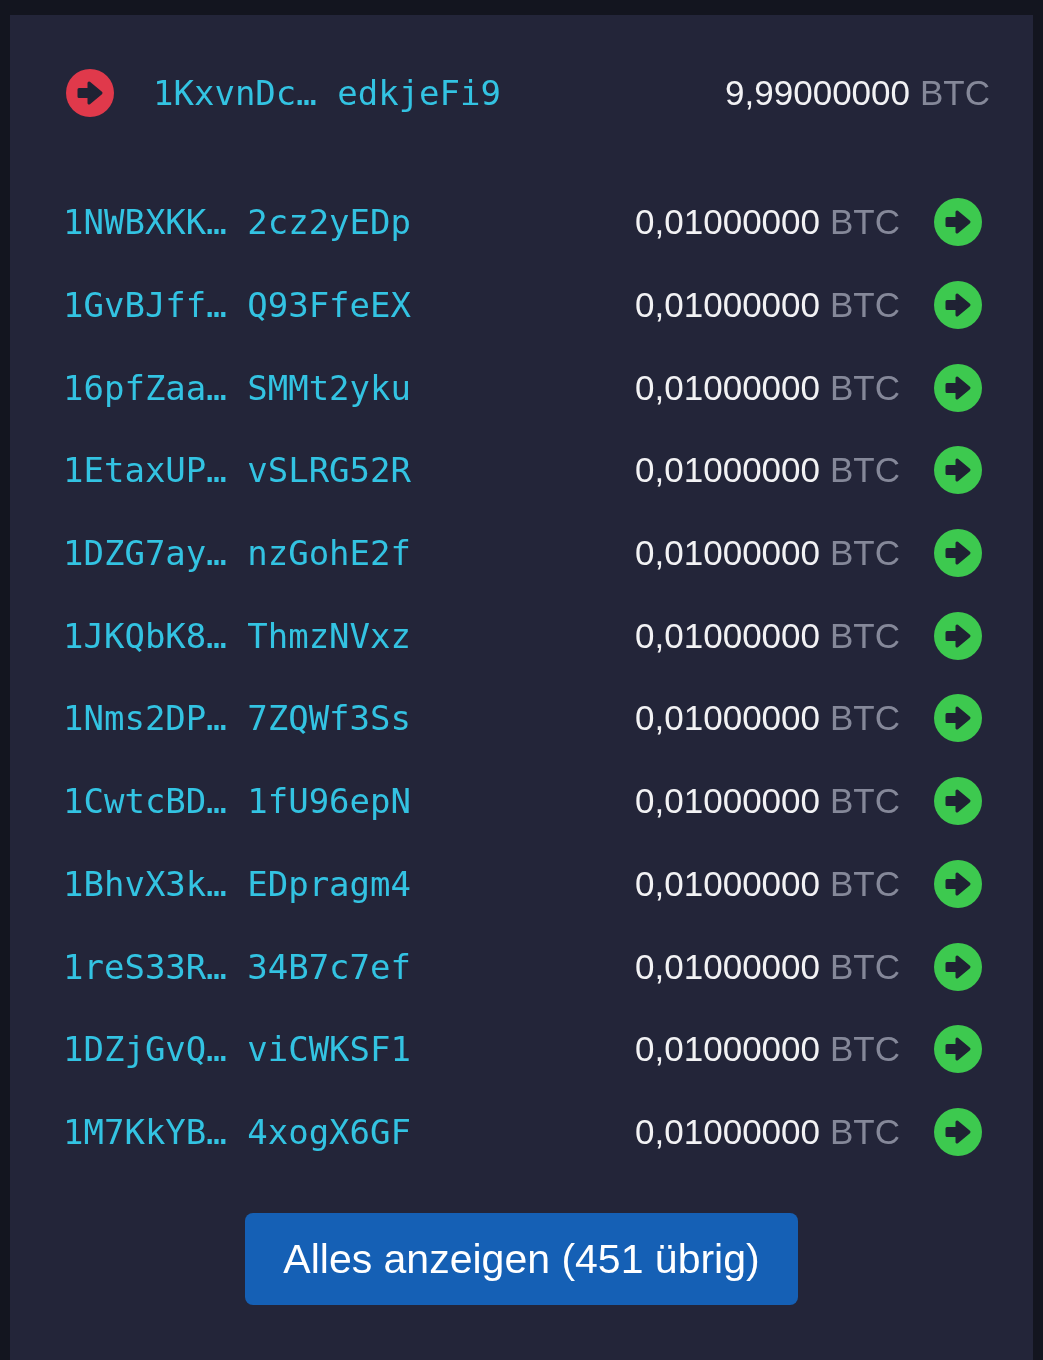  I want to click on address-link: 1DZjGvQ… viCWKSF1, so click(237, 1049).